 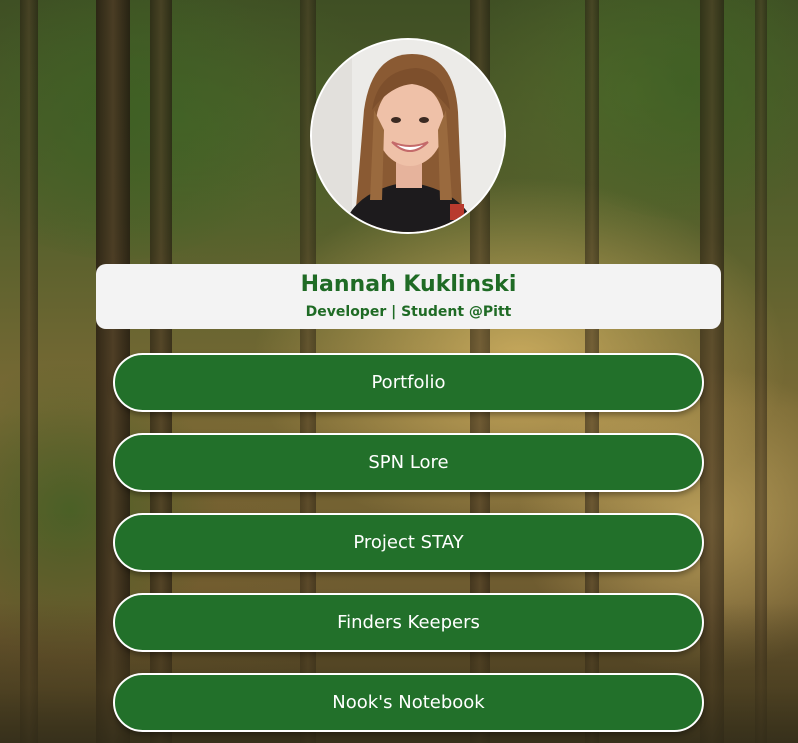 What do you see at coordinates (408, 702) in the screenshot?
I see `nooks-notebook-link-button: Nook's Notebook` at bounding box center [408, 702].